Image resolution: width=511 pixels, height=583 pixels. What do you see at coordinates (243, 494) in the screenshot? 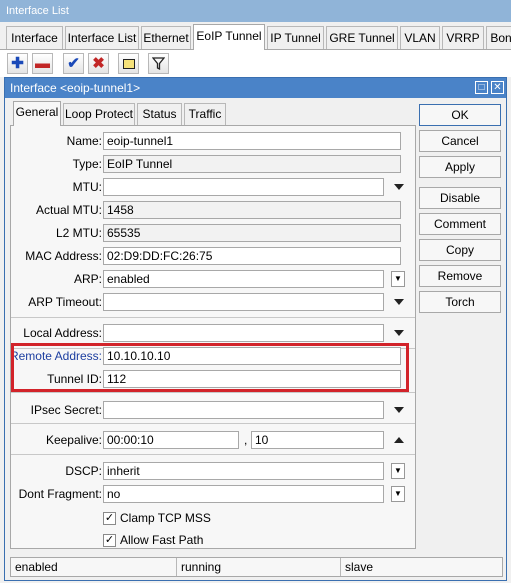
I see `dont-fragment-select: no` at bounding box center [243, 494].